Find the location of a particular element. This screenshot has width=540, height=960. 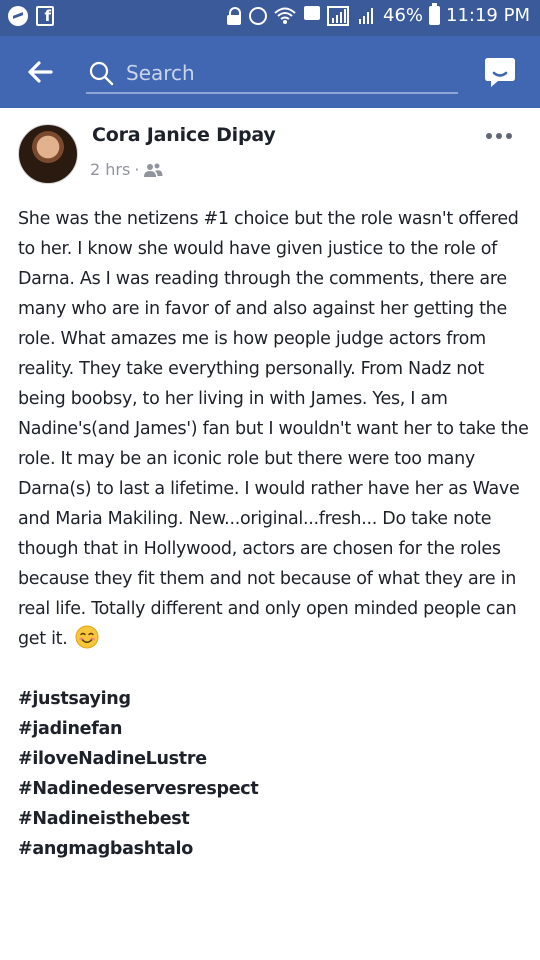

post-time: 2 hrs is located at coordinates (110, 169).